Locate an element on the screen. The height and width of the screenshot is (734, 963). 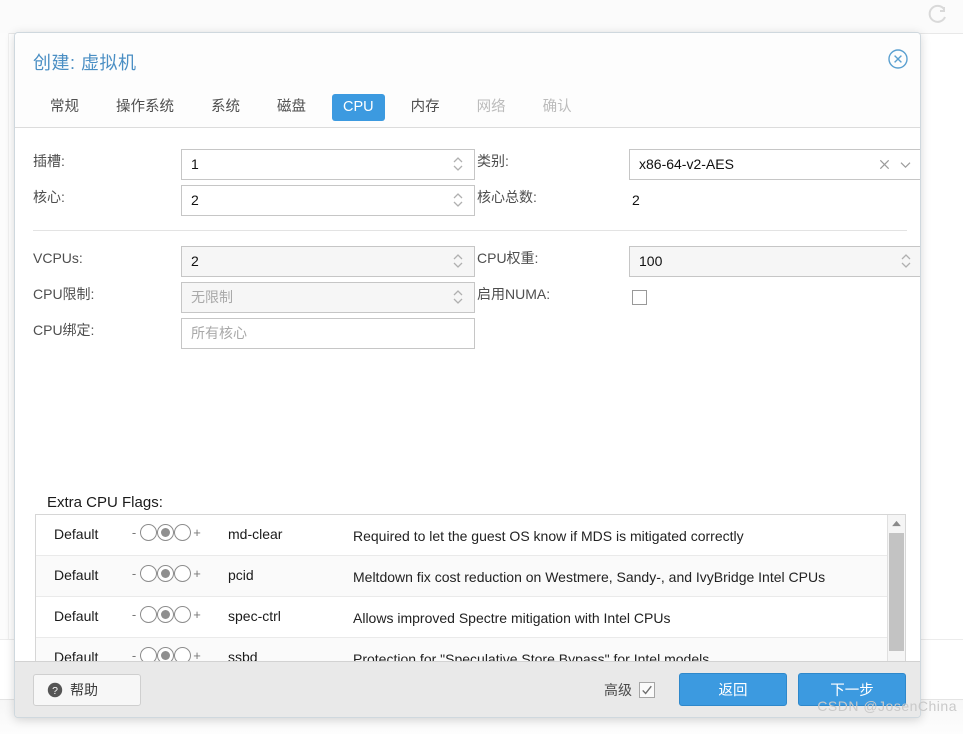
form-divider is located at coordinates (470, 230).